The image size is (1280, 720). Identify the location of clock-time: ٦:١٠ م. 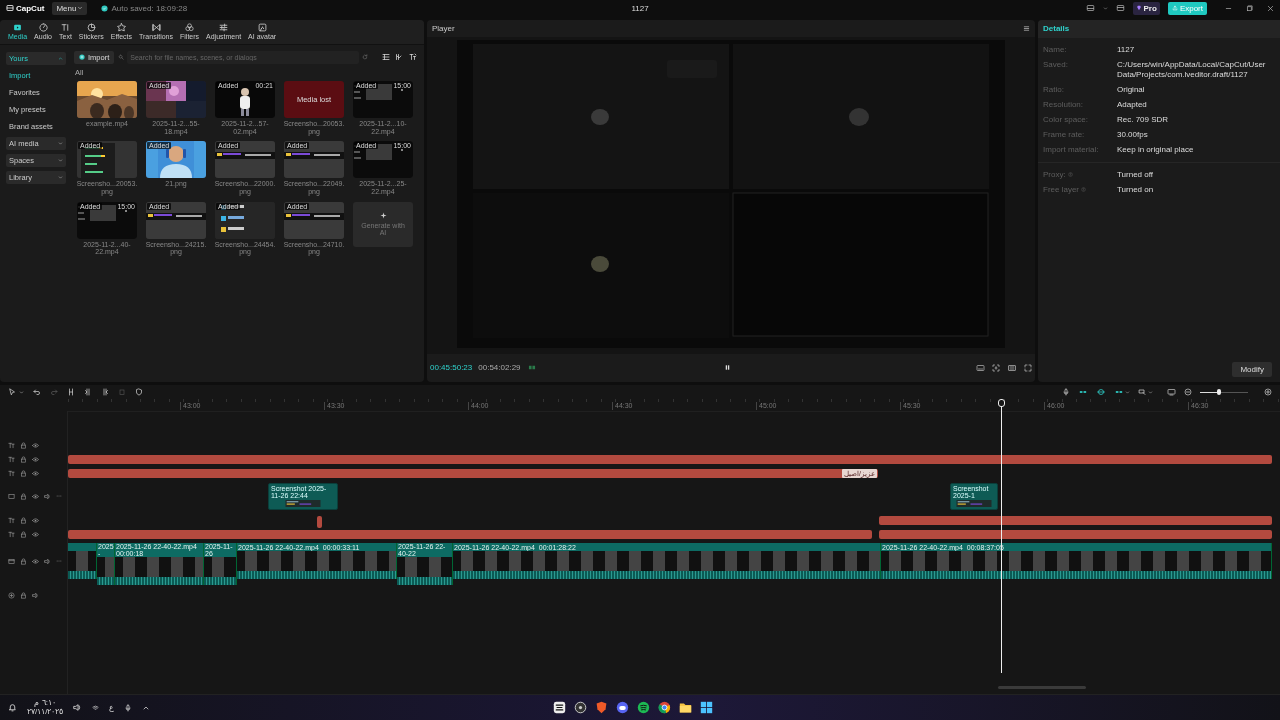
(45, 703).